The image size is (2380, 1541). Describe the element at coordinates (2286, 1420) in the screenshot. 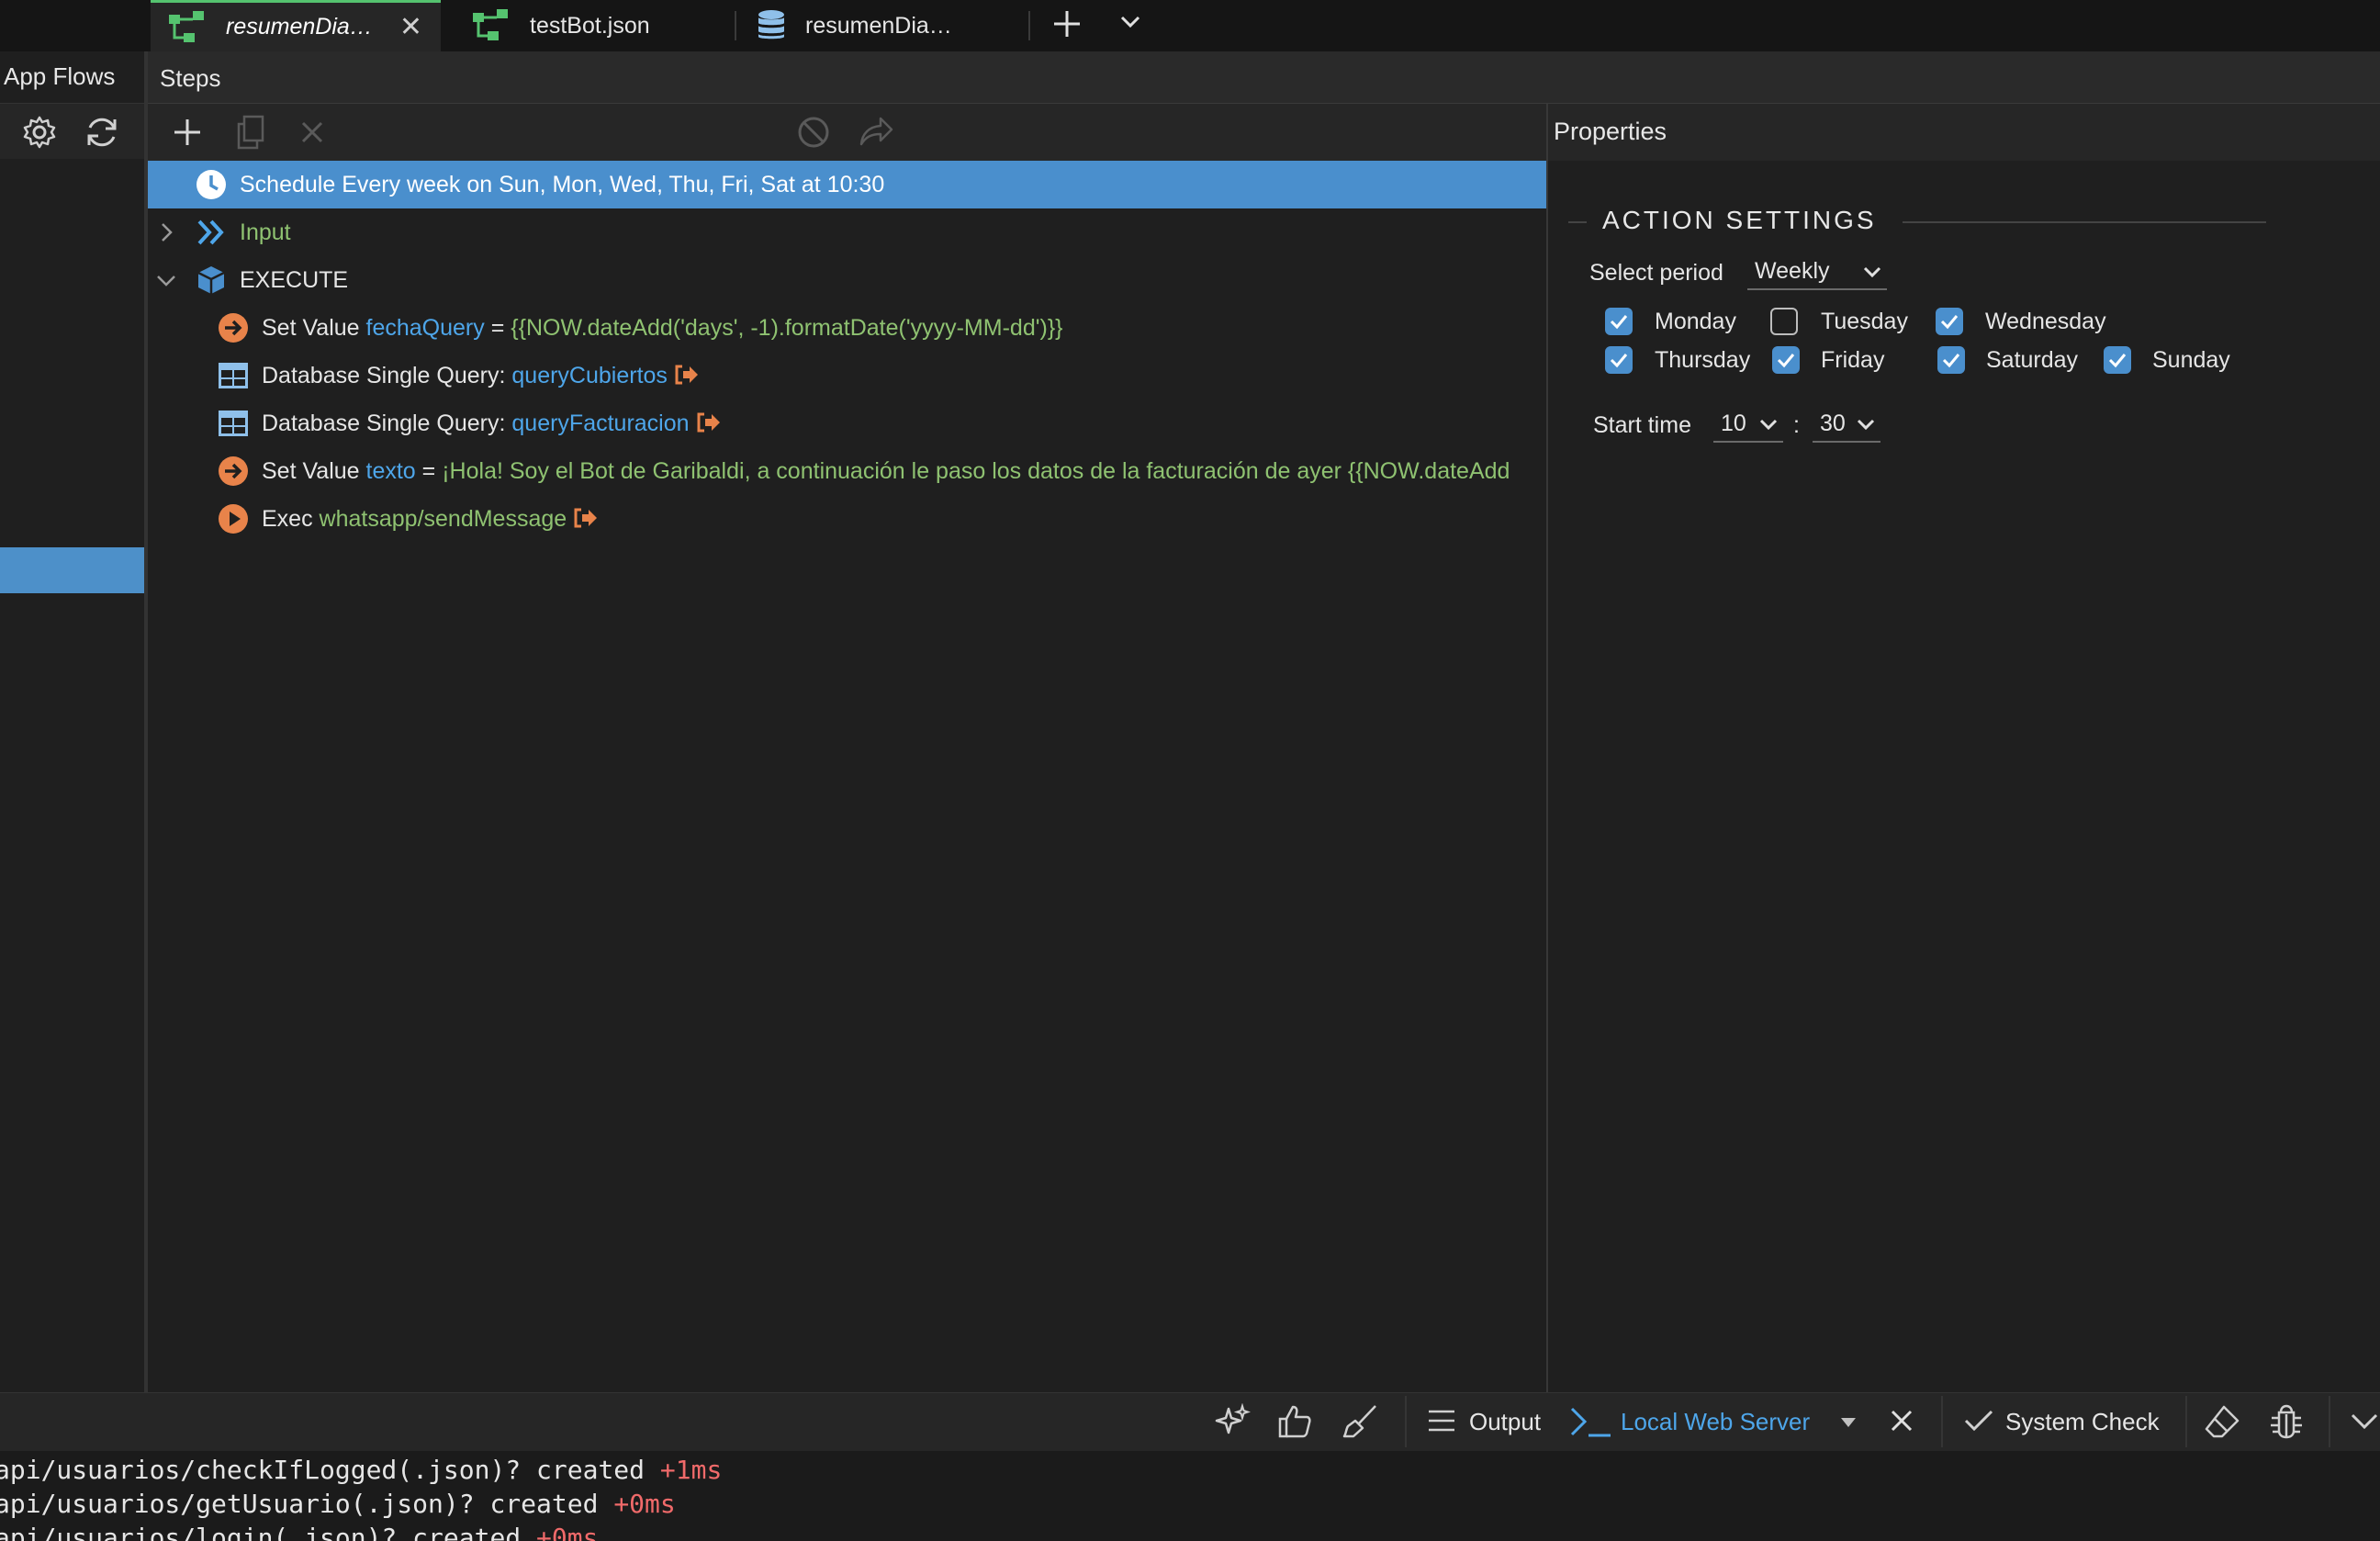

I see `bug-icon` at that location.